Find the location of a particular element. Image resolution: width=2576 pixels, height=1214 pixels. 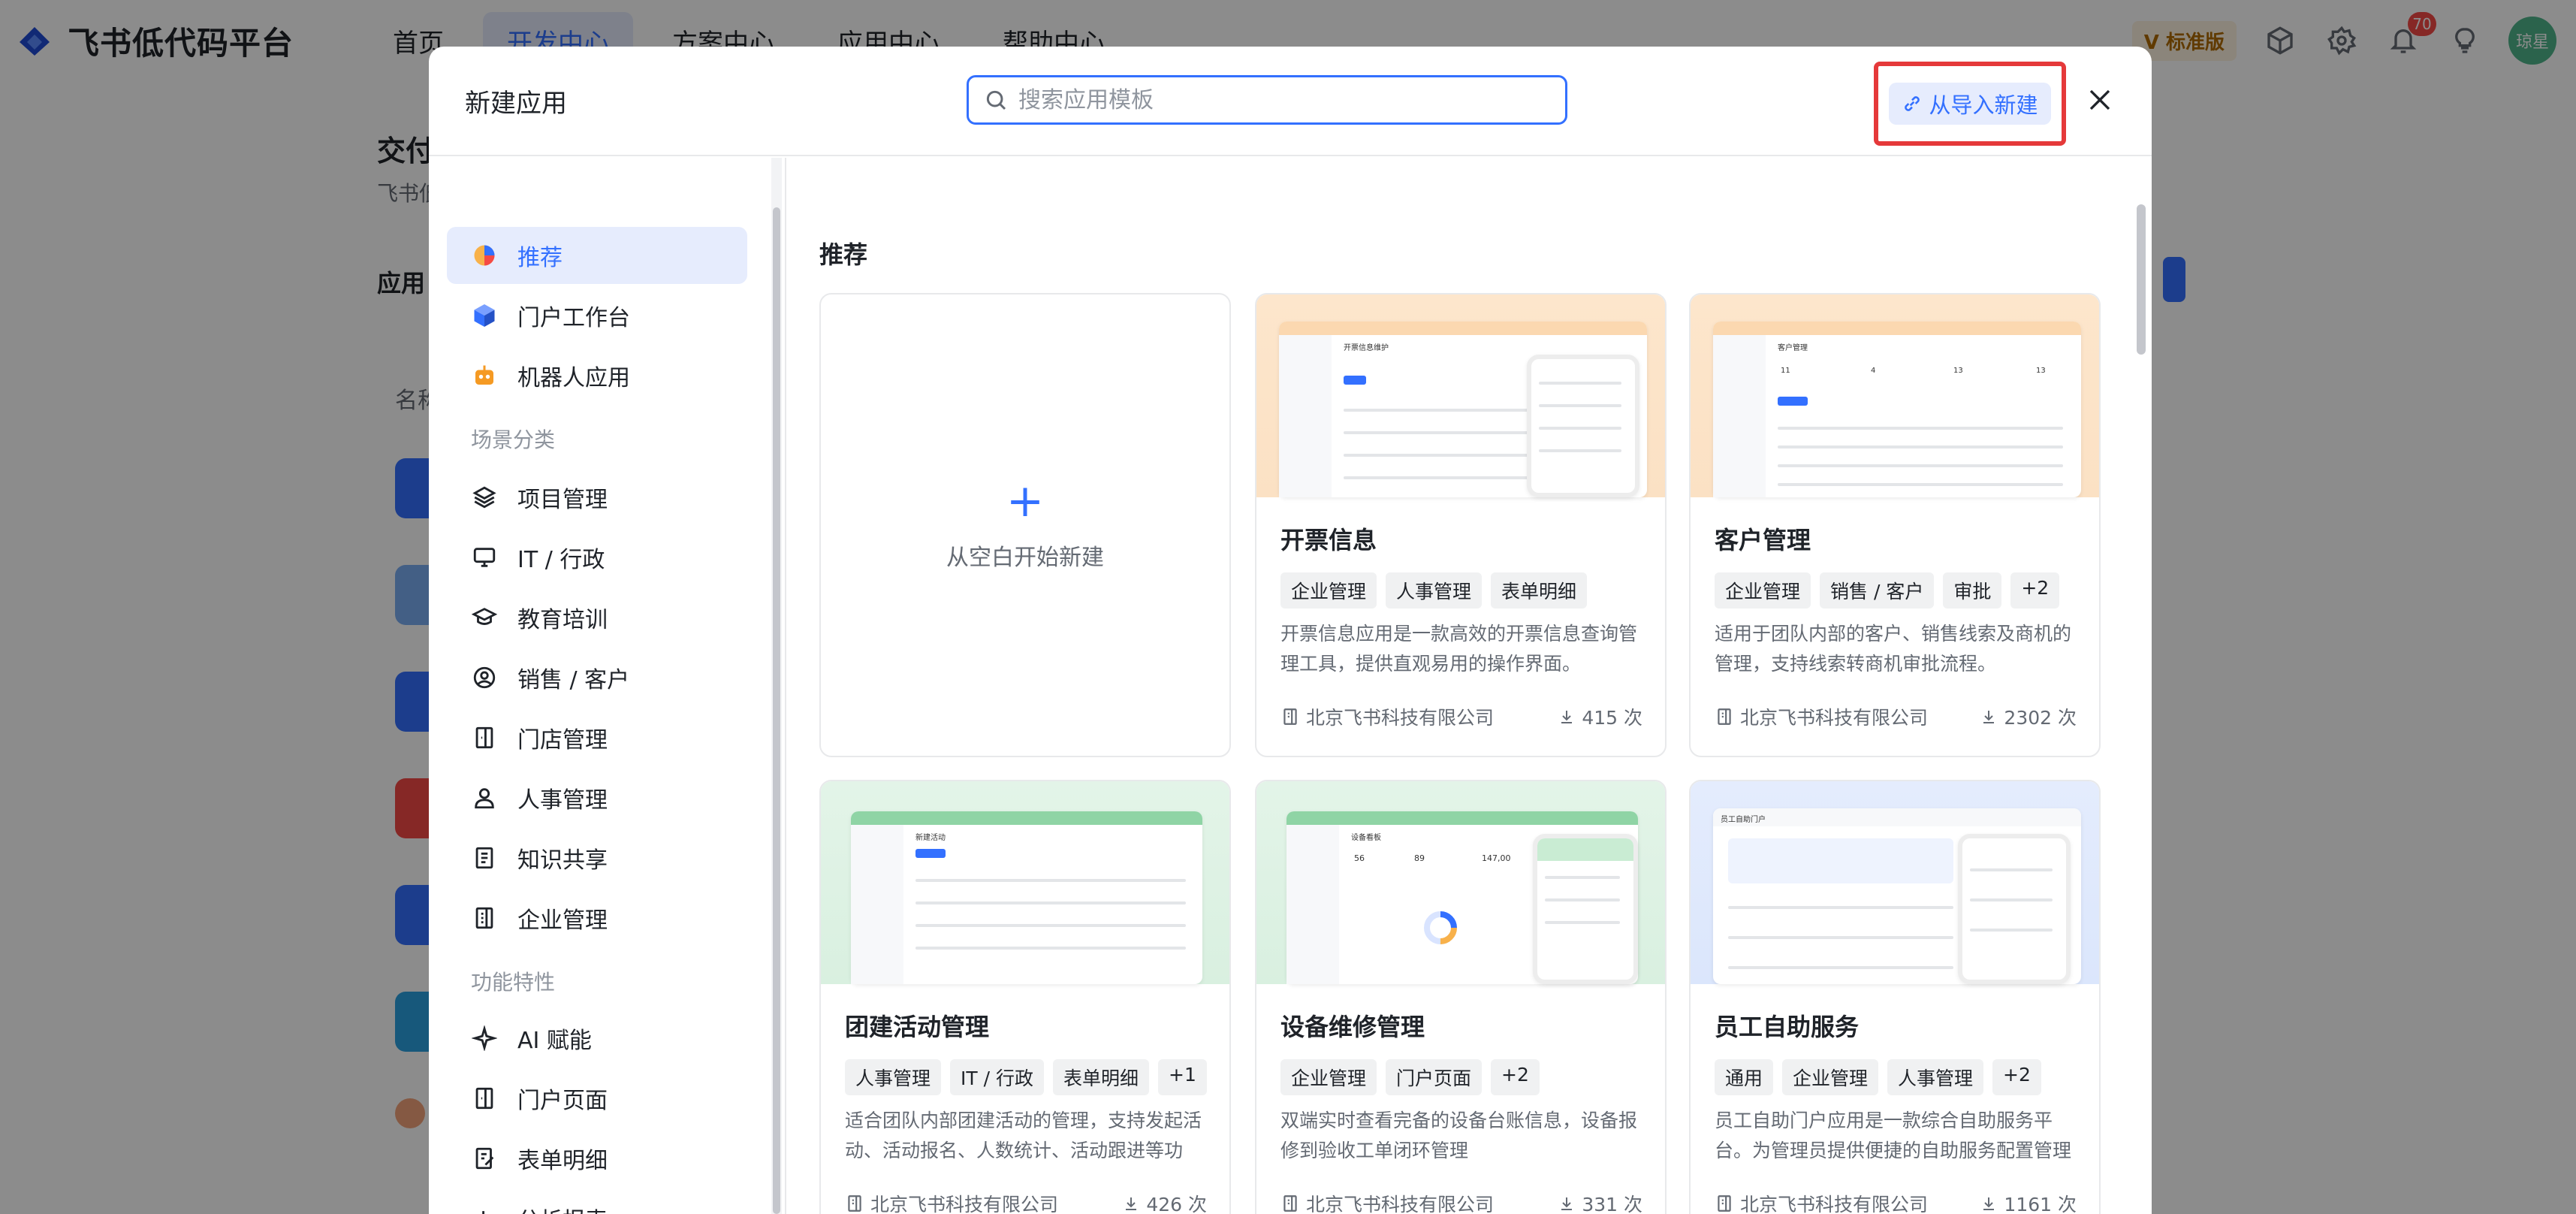

template-downloads: 415 次 is located at coordinates (1600, 716).